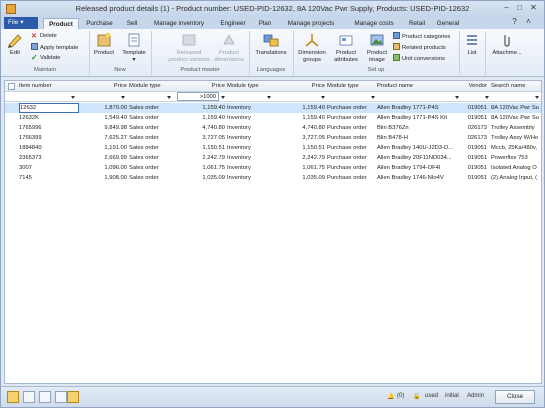 This screenshot has height=408, width=545. What do you see at coordinates (514, 22) in the screenshot?
I see `help-icon: ?` at bounding box center [514, 22].